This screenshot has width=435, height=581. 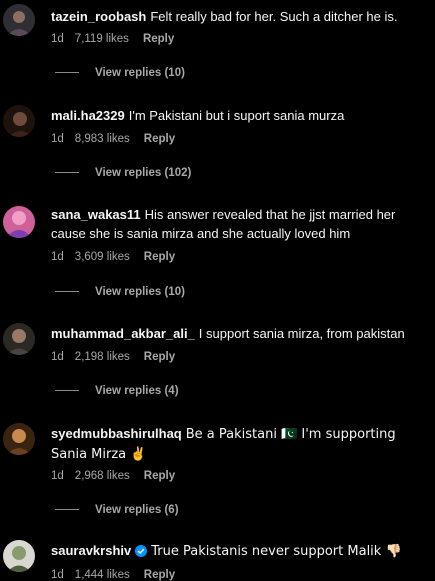 I want to click on view-replies-button: View replies (6), so click(x=117, y=510).